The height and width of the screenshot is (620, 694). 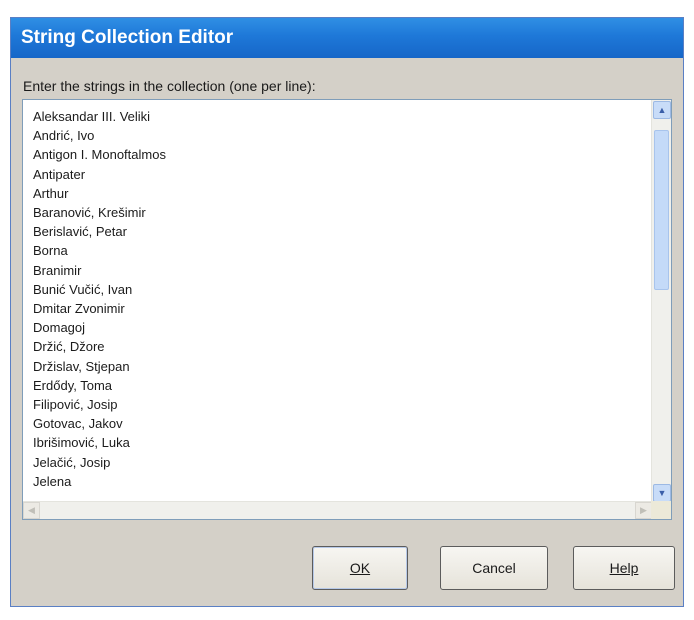 I want to click on string-line: Domagoj, so click(x=339, y=327).